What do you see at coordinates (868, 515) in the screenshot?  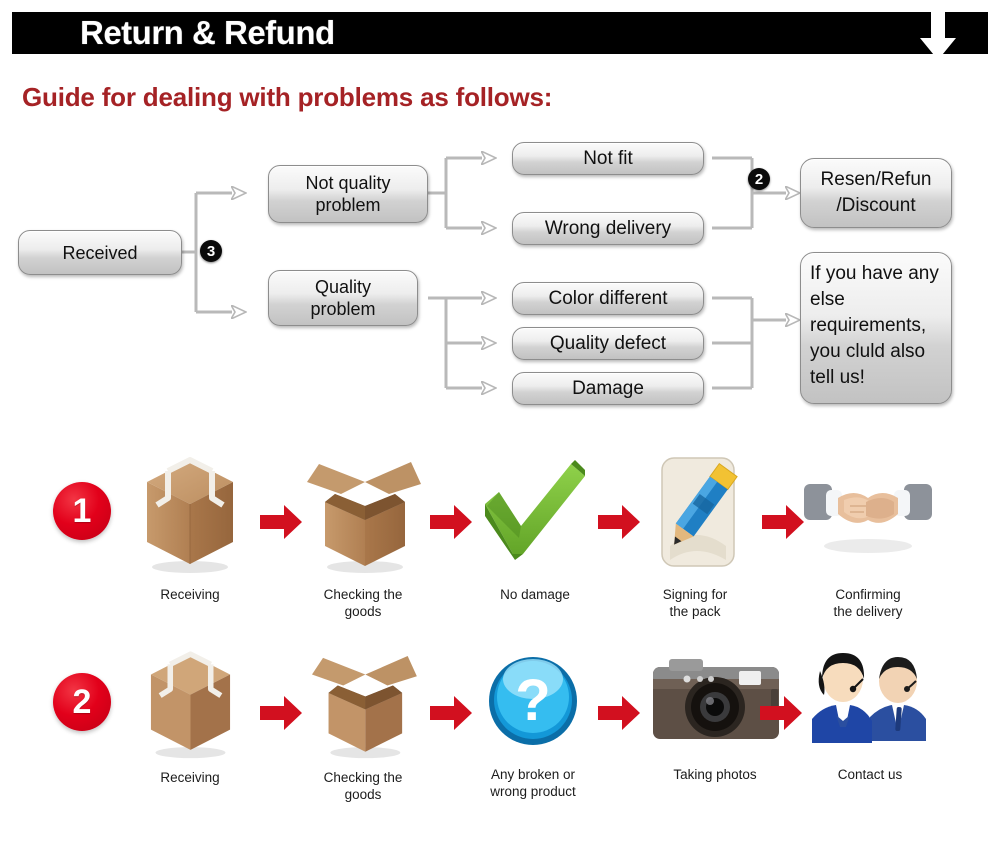 I see `handshake-icon` at bounding box center [868, 515].